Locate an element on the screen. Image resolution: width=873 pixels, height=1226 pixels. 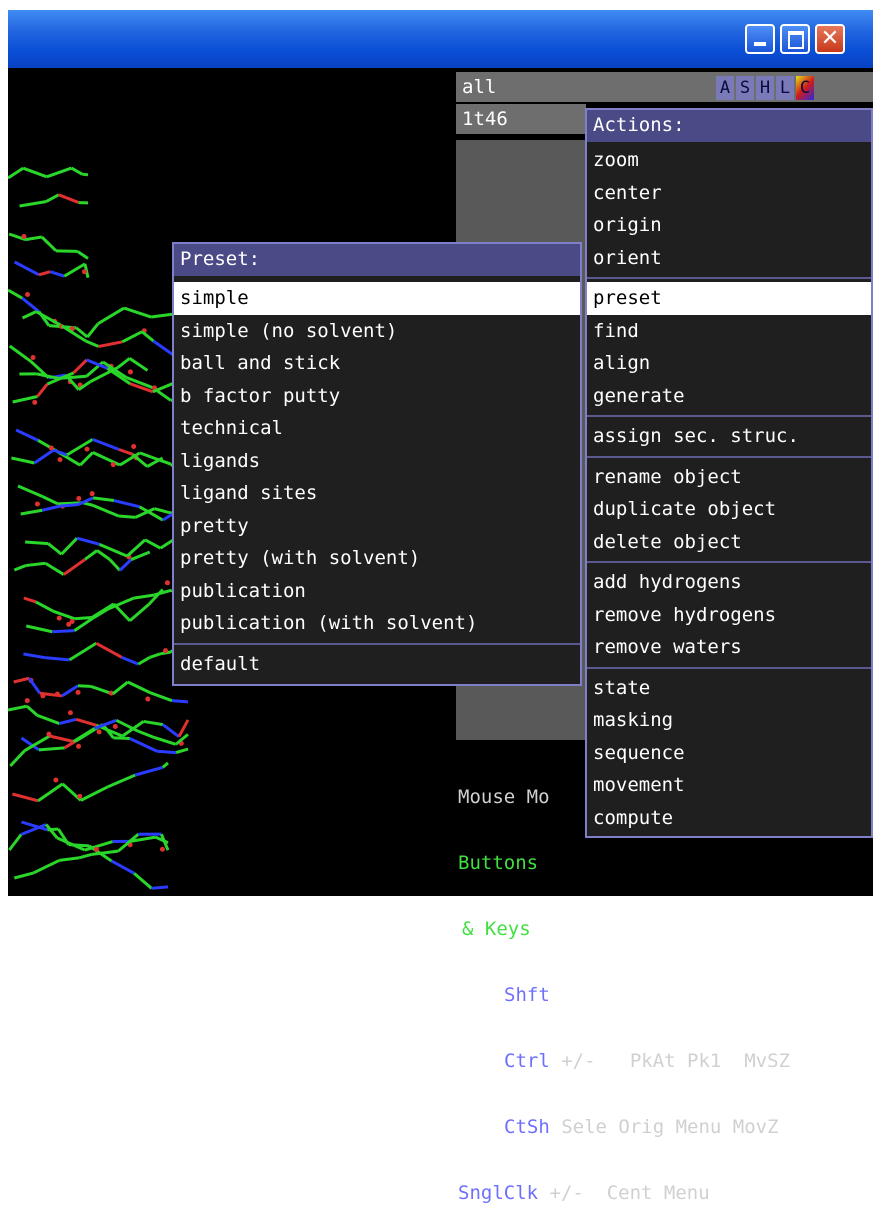
preset-item-pretty: pretty is located at coordinates (377, 526).